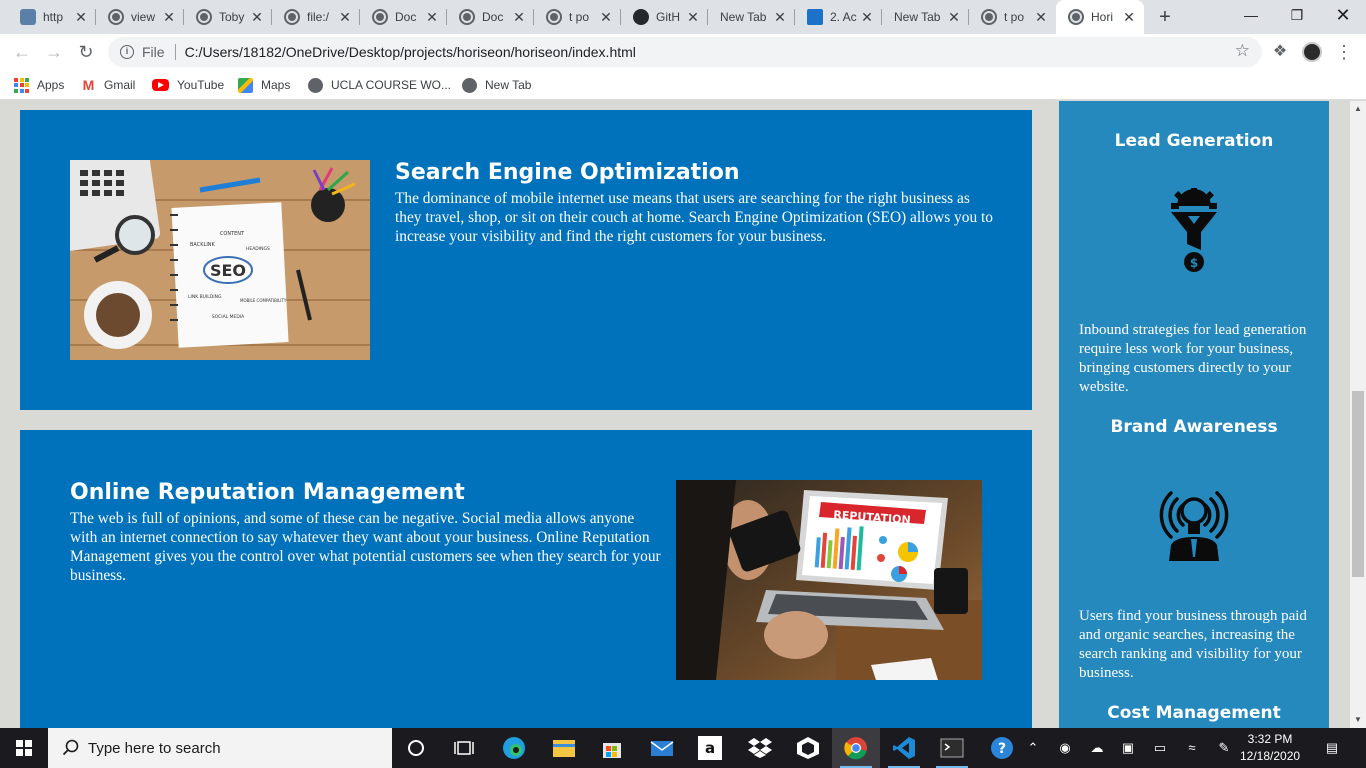  Describe the element at coordinates (808, 748) in the screenshot. I see `app-shield-icon` at that location.